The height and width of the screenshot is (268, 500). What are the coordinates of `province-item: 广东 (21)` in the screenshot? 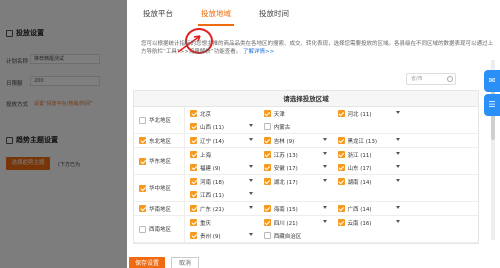 It's located at (222, 208).